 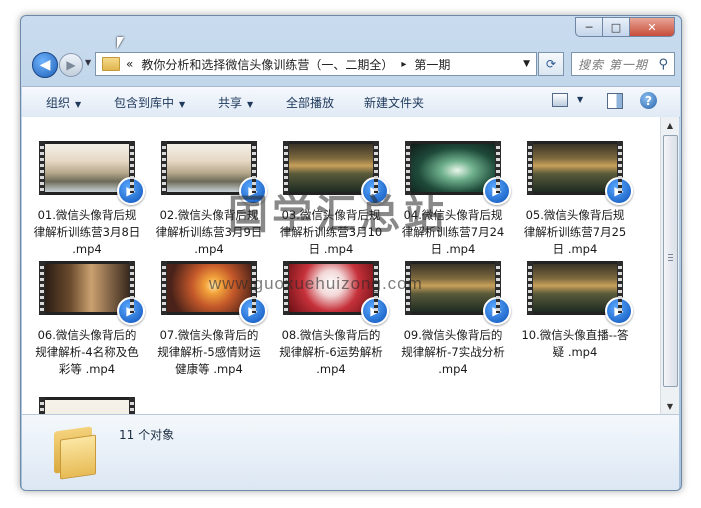 I want to click on address-dropdown: ▼, so click(x=526, y=64).